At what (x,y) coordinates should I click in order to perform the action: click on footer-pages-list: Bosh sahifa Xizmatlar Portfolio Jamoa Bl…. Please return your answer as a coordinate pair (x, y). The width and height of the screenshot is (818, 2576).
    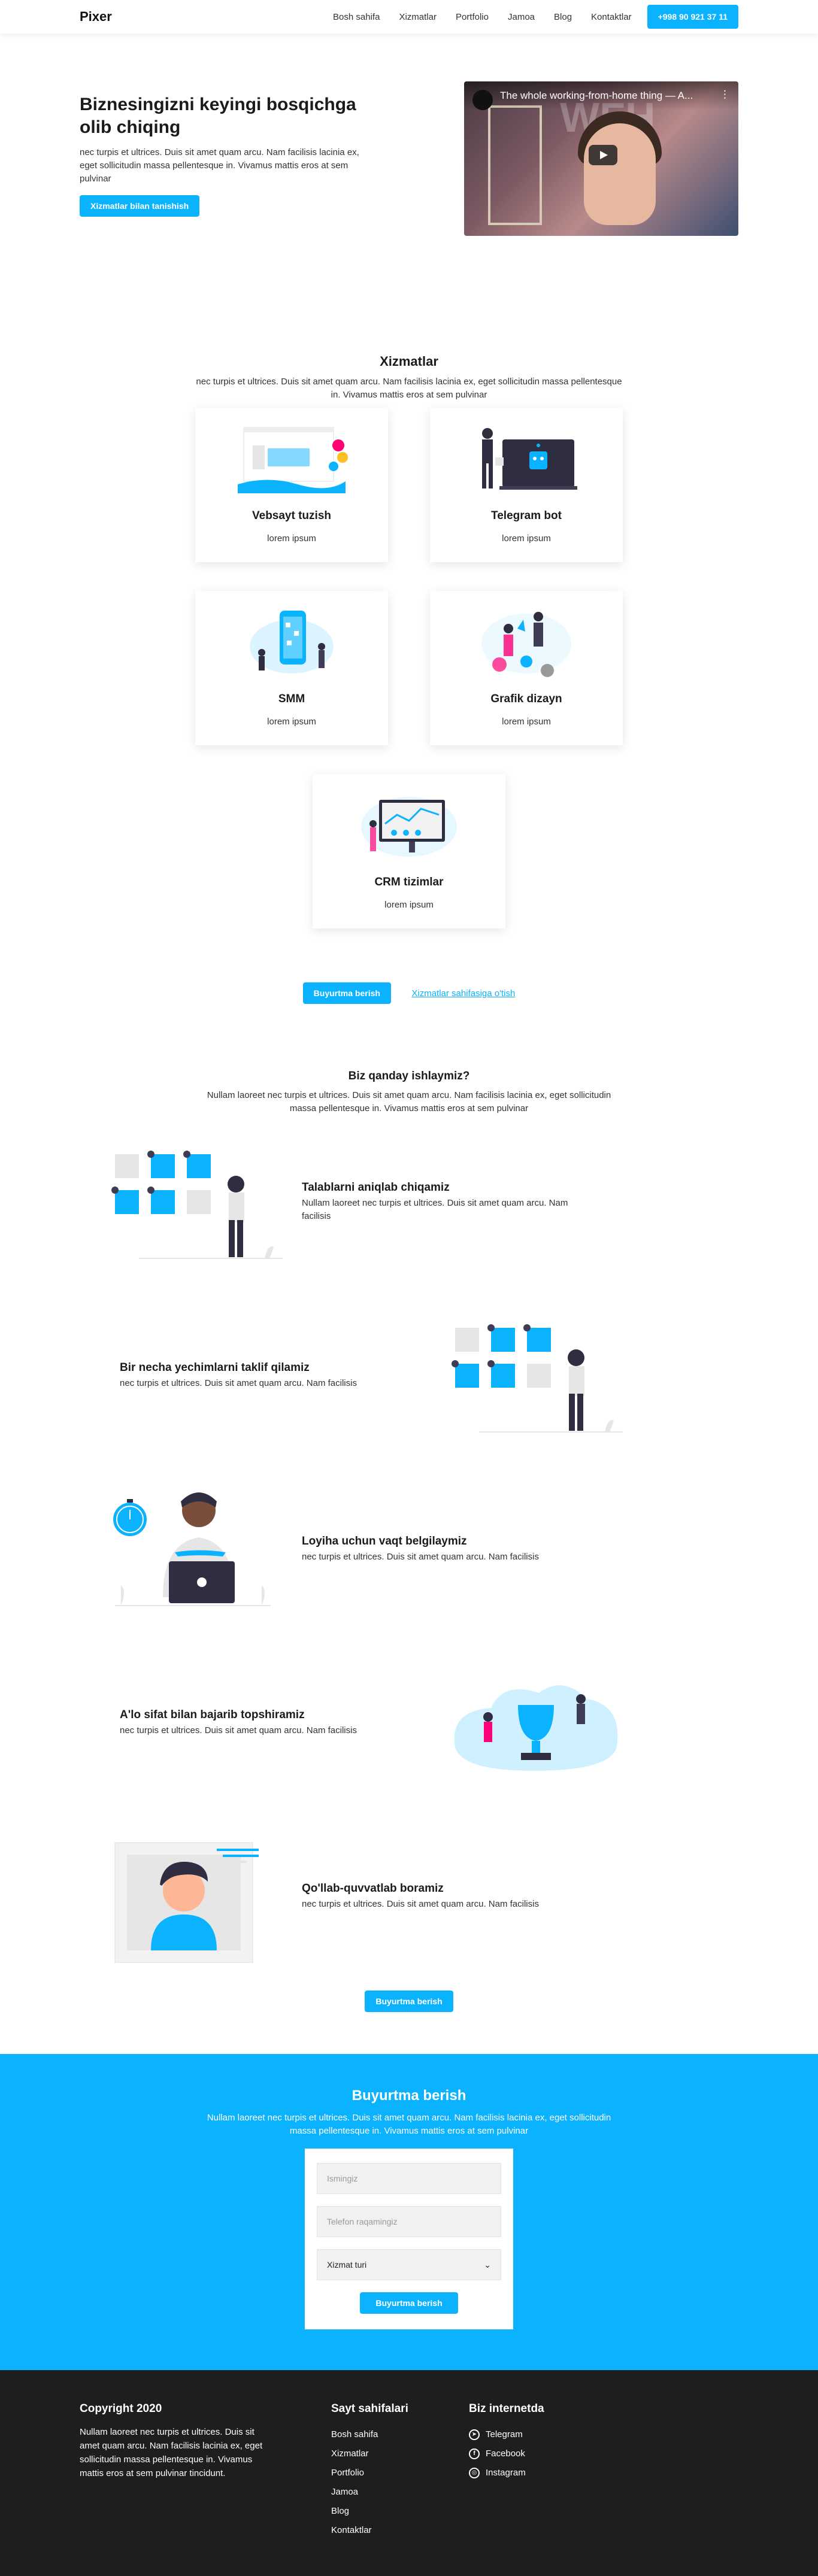
    Looking at the image, I should click on (400, 2483).